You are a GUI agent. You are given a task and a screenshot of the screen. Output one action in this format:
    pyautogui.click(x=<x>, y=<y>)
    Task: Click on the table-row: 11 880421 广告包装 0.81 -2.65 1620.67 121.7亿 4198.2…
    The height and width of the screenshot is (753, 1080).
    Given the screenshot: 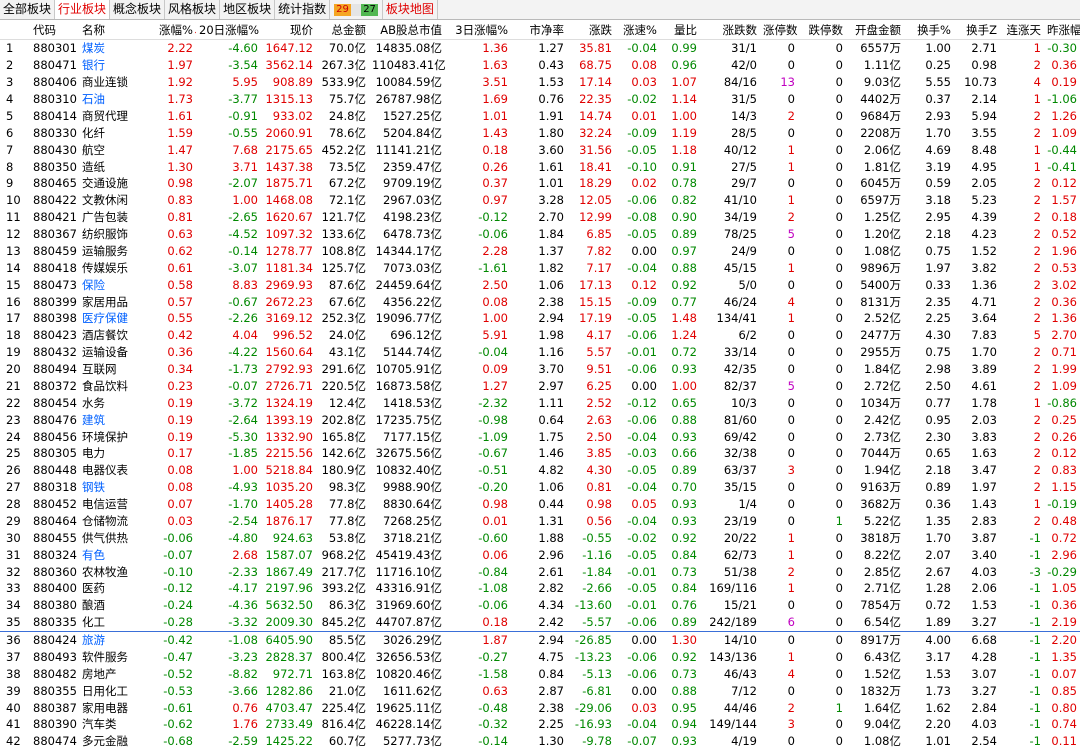 What is the action you would take?
    pyautogui.click(x=540, y=217)
    